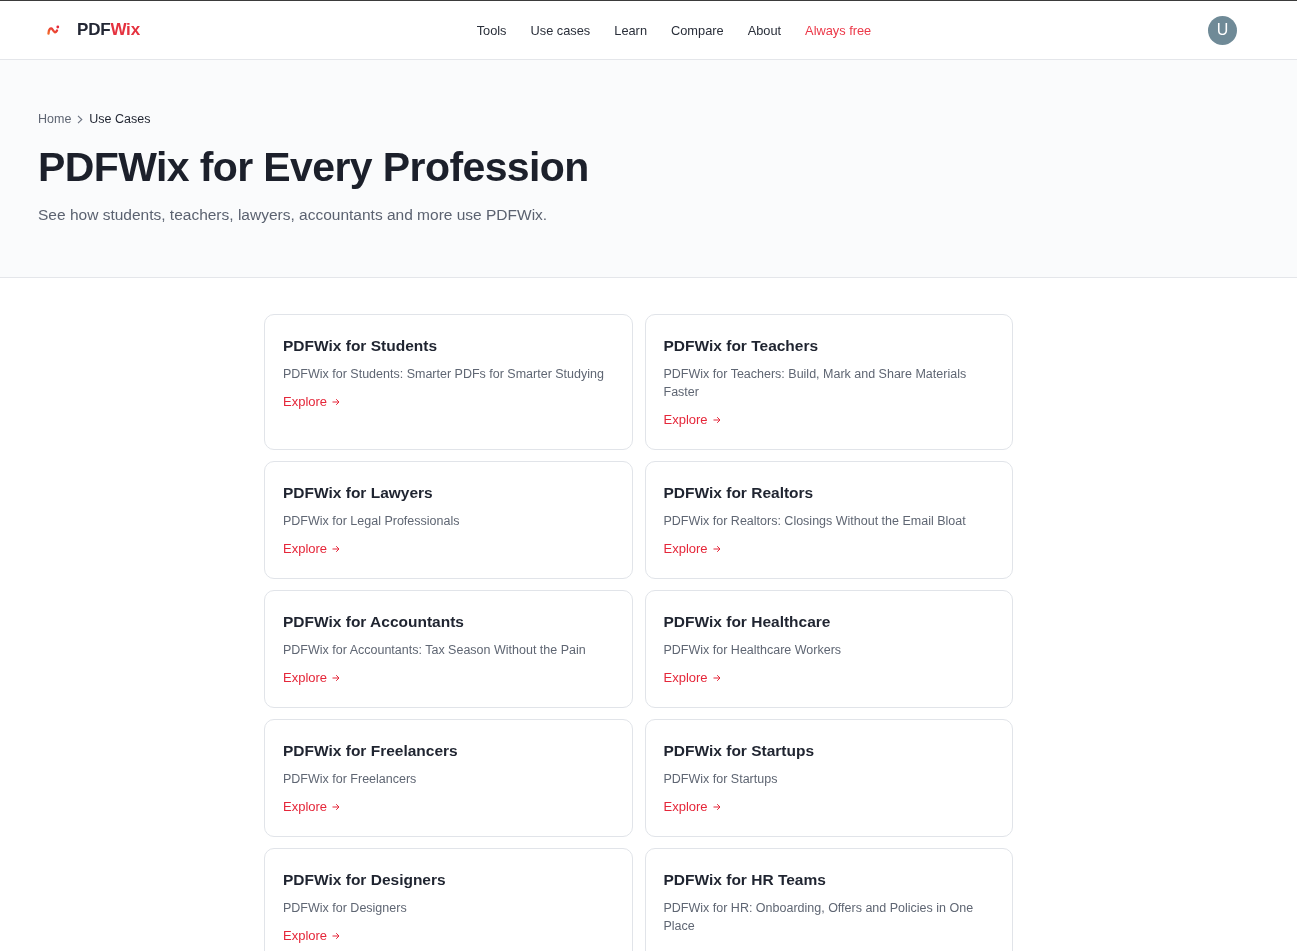 This screenshot has width=1297, height=951. Describe the element at coordinates (345, 908) in the screenshot. I see `card-description: PDFWix for Designers` at that location.